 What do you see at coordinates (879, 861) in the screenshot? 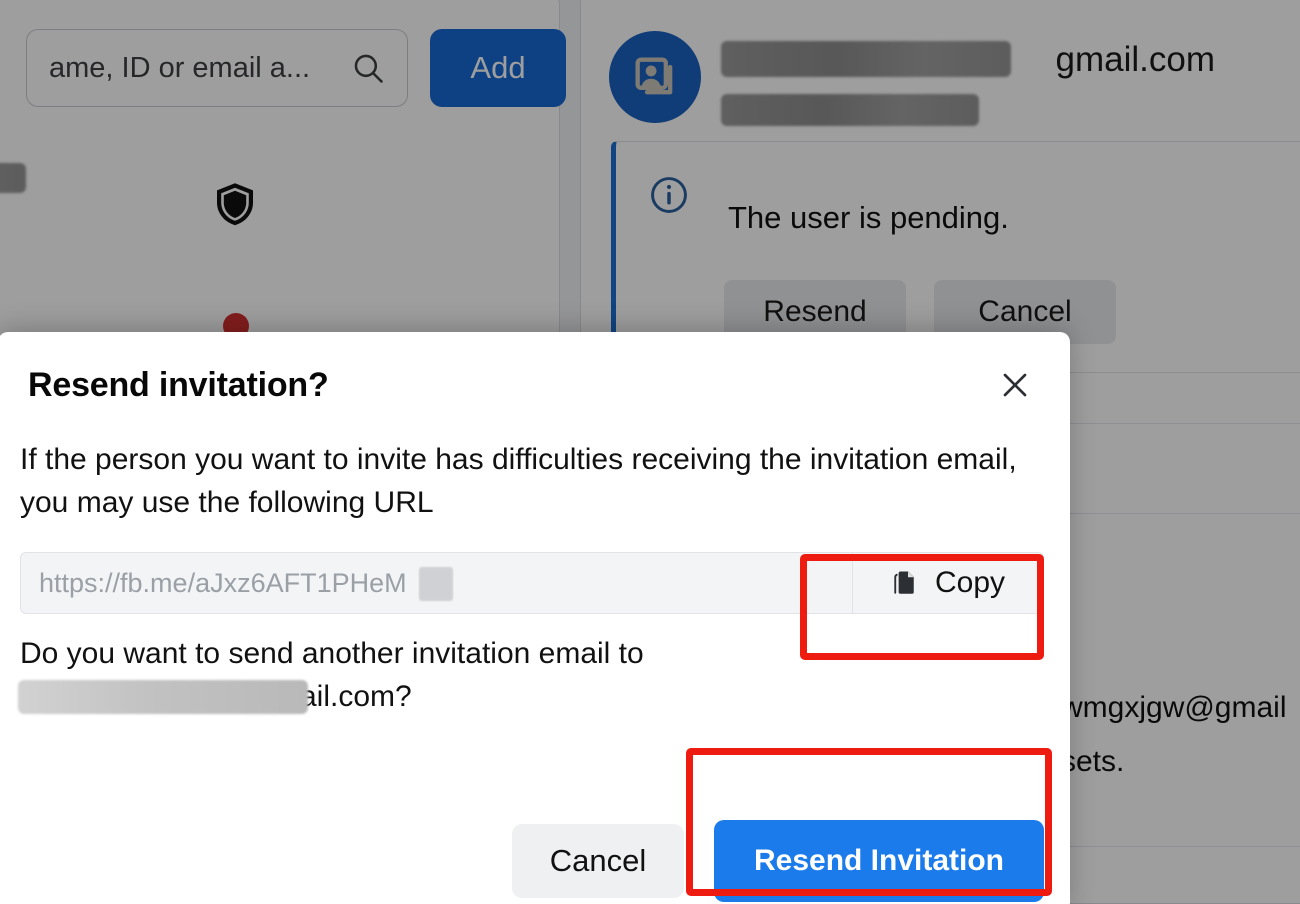
I see `resend-invitation-button: Resend Invitation` at bounding box center [879, 861].